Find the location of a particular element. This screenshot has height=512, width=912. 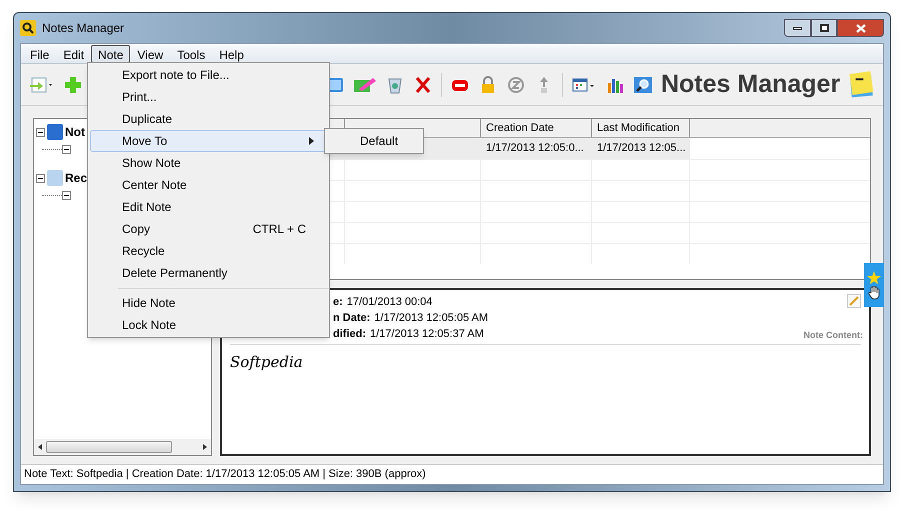

field-label: e: is located at coordinates (338, 302).